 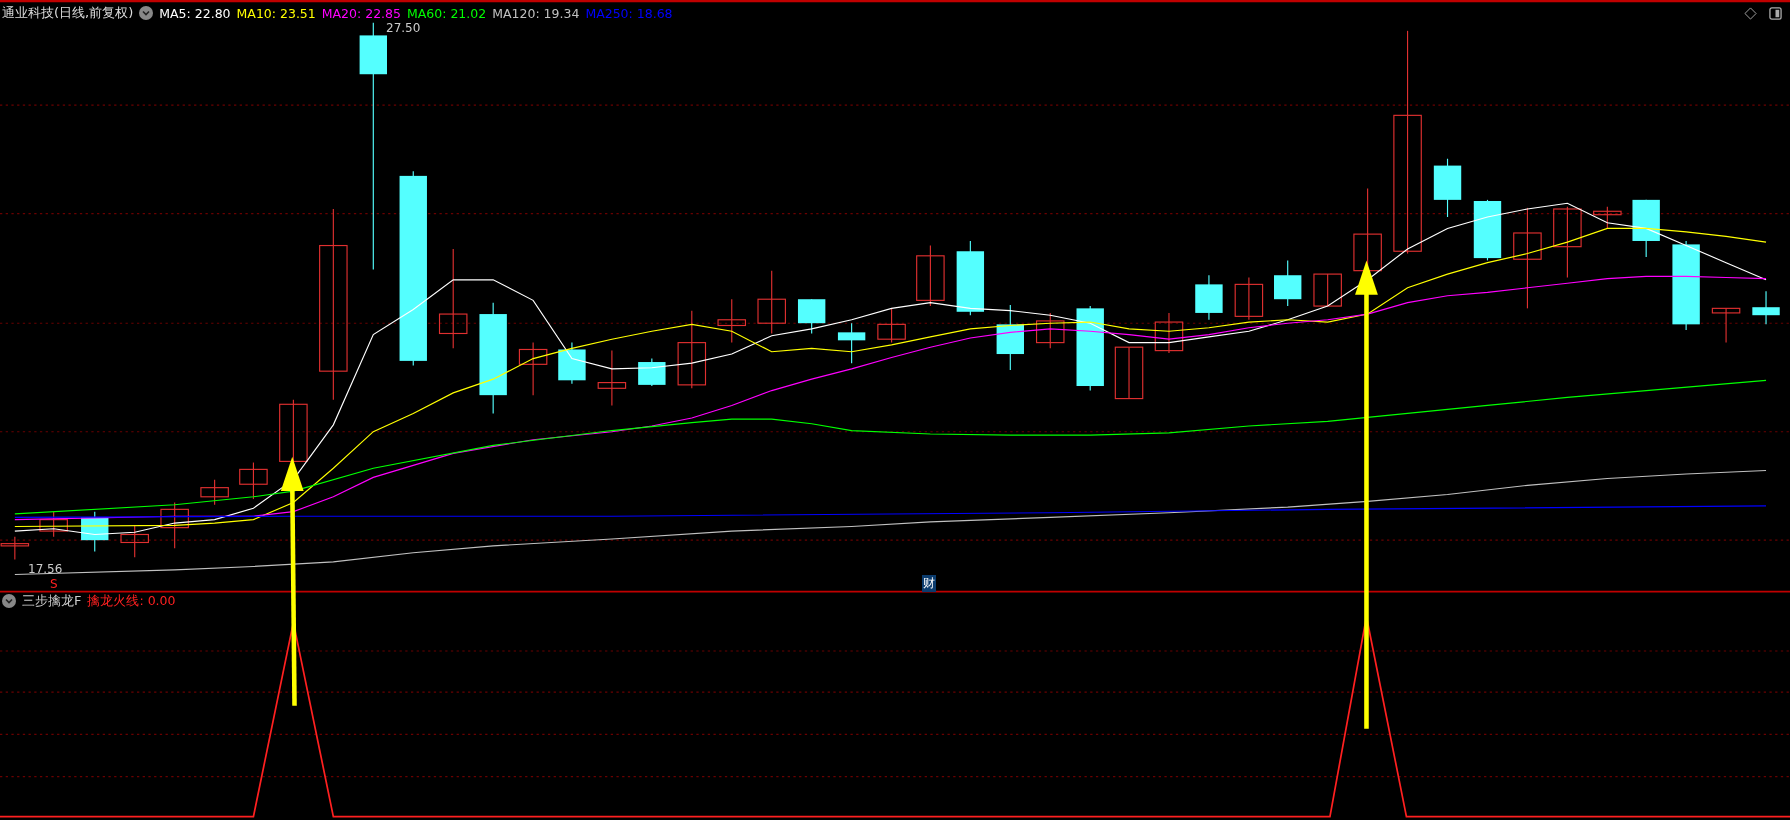 I want to click on moving-average-value: MA120: 19.34, so click(x=536, y=13).